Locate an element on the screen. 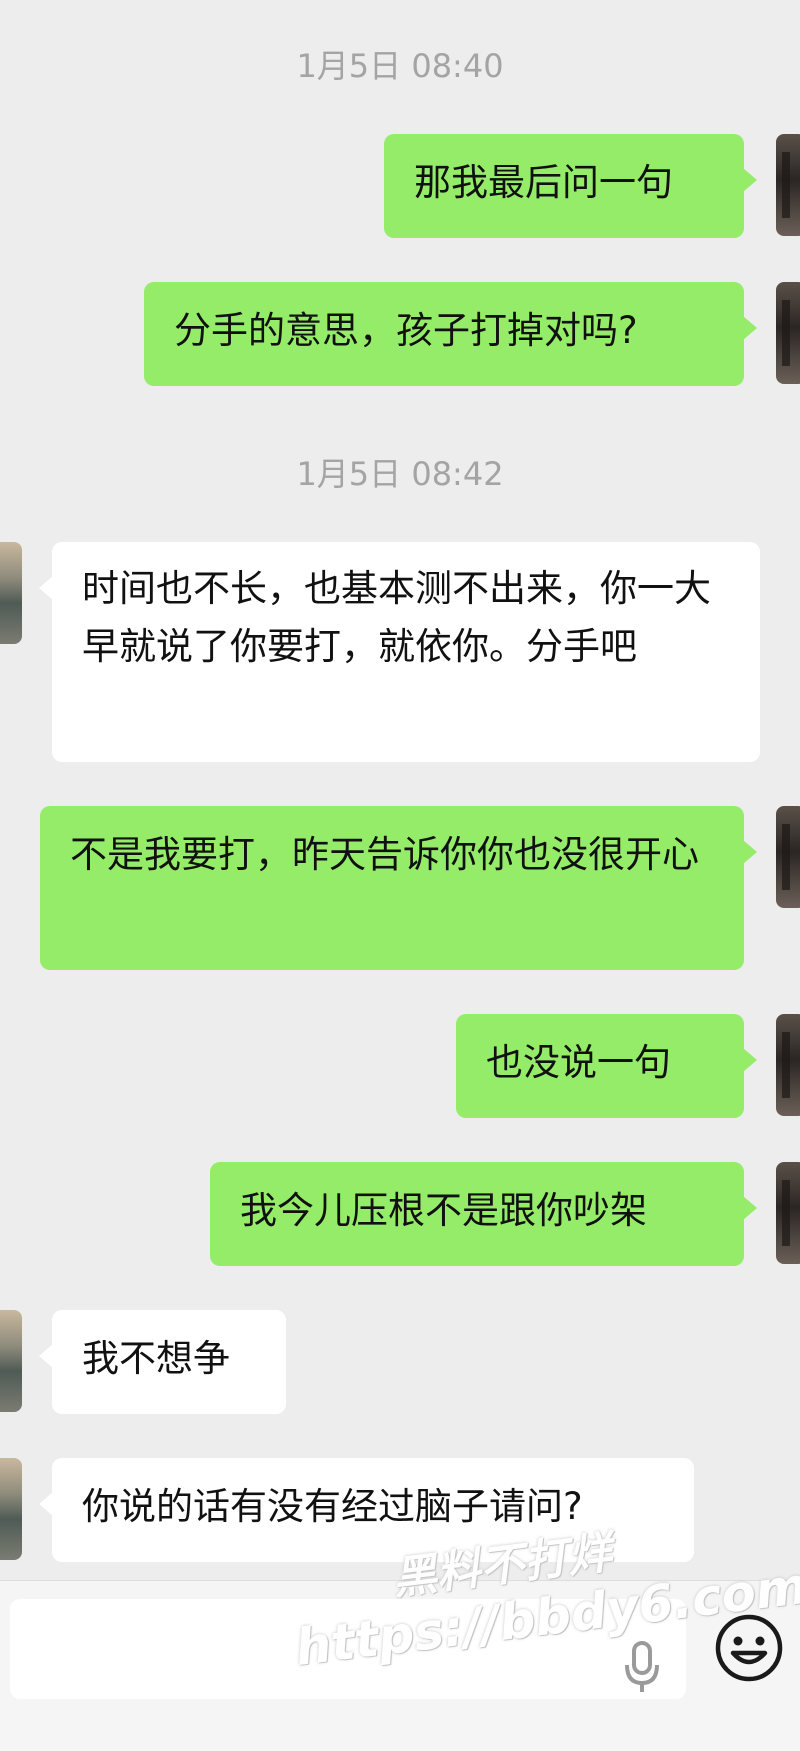 This screenshot has height=1751, width=800. input-bar is located at coordinates (400, 1665).